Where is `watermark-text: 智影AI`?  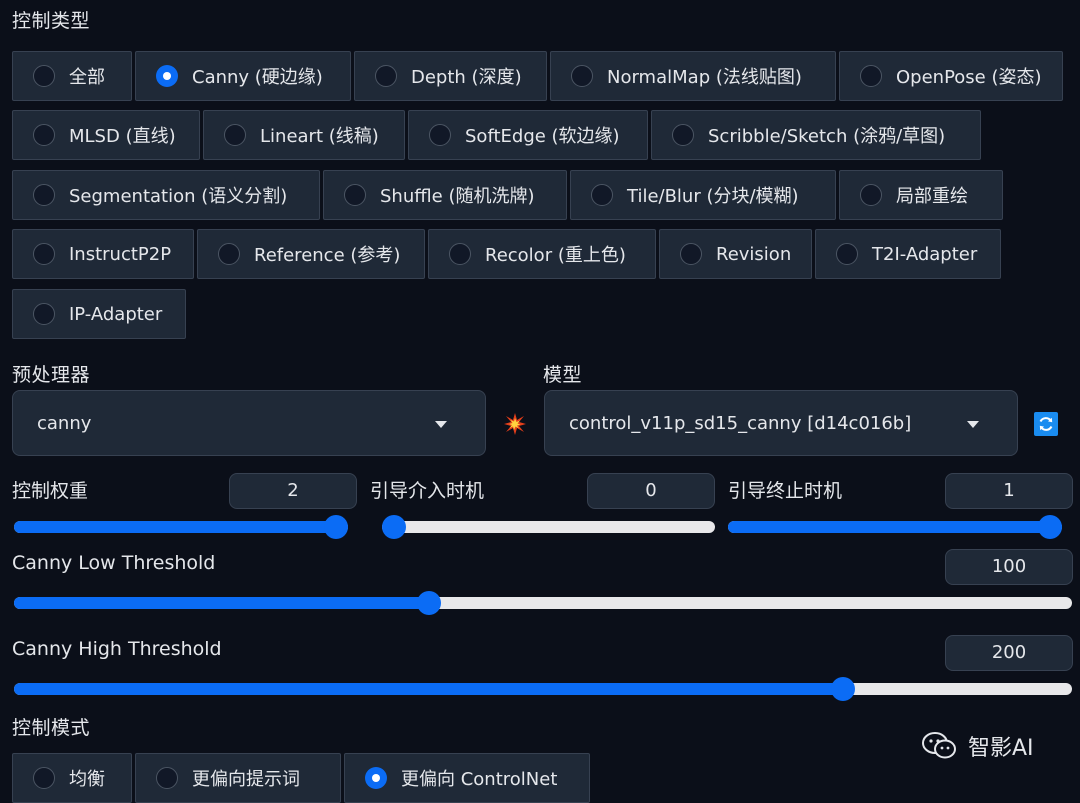
watermark-text: 智影AI is located at coordinates (1001, 748).